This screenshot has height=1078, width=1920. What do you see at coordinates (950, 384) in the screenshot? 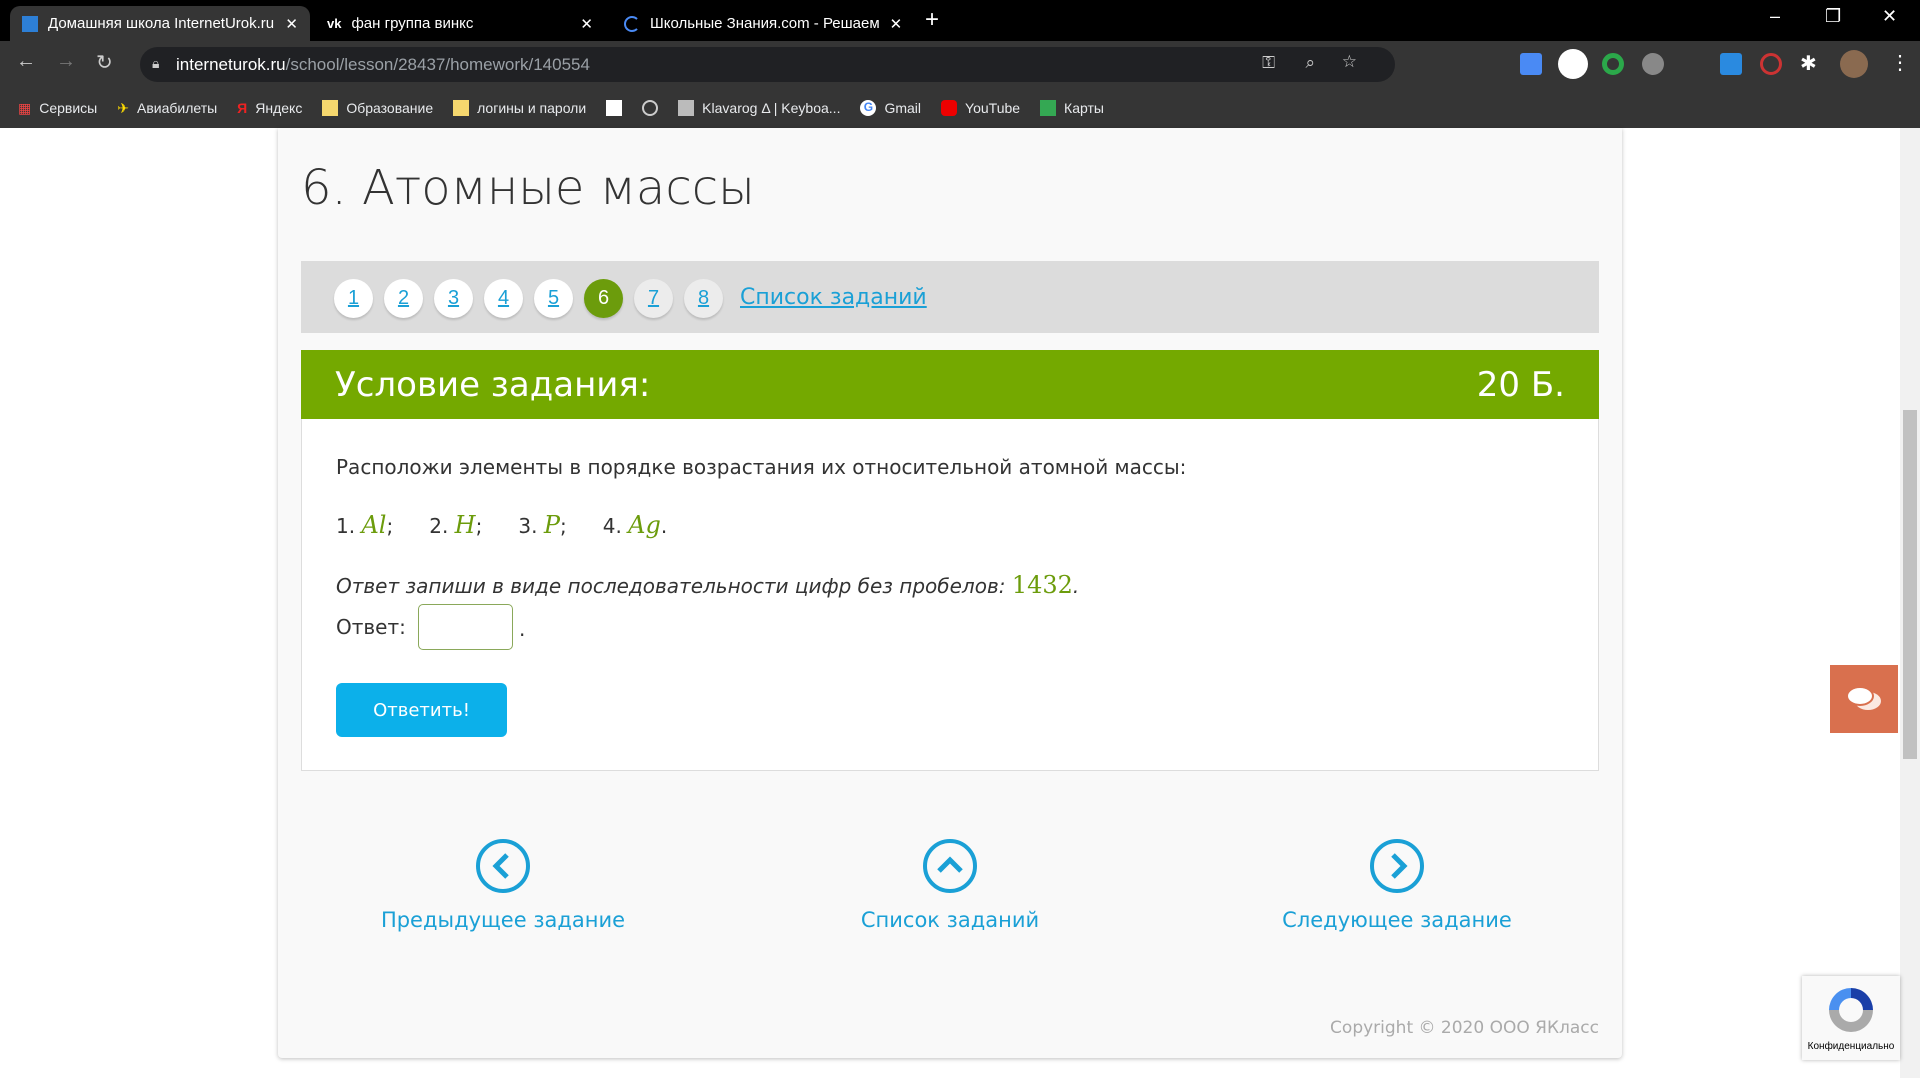
I see `task-header: Условие задания: 20 Б.` at bounding box center [950, 384].